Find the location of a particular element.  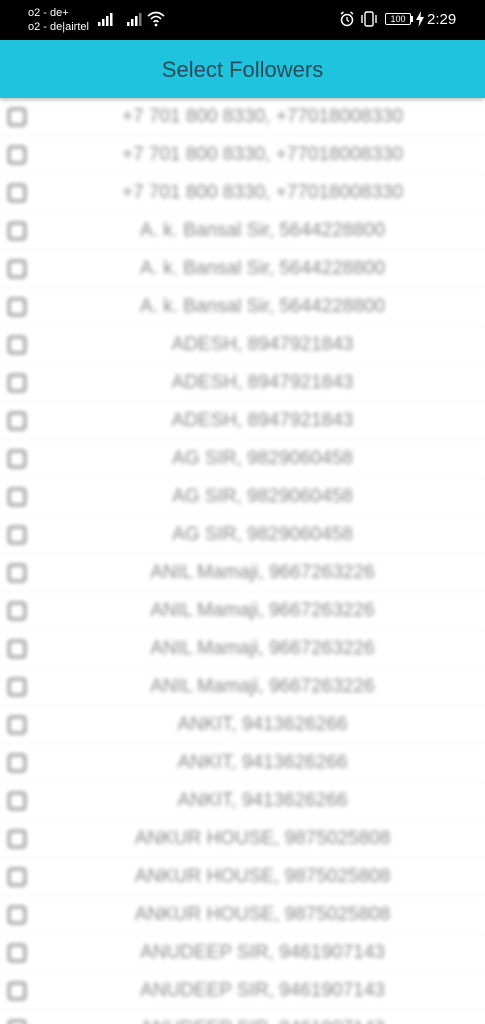

charging-icon is located at coordinates (420, 19).